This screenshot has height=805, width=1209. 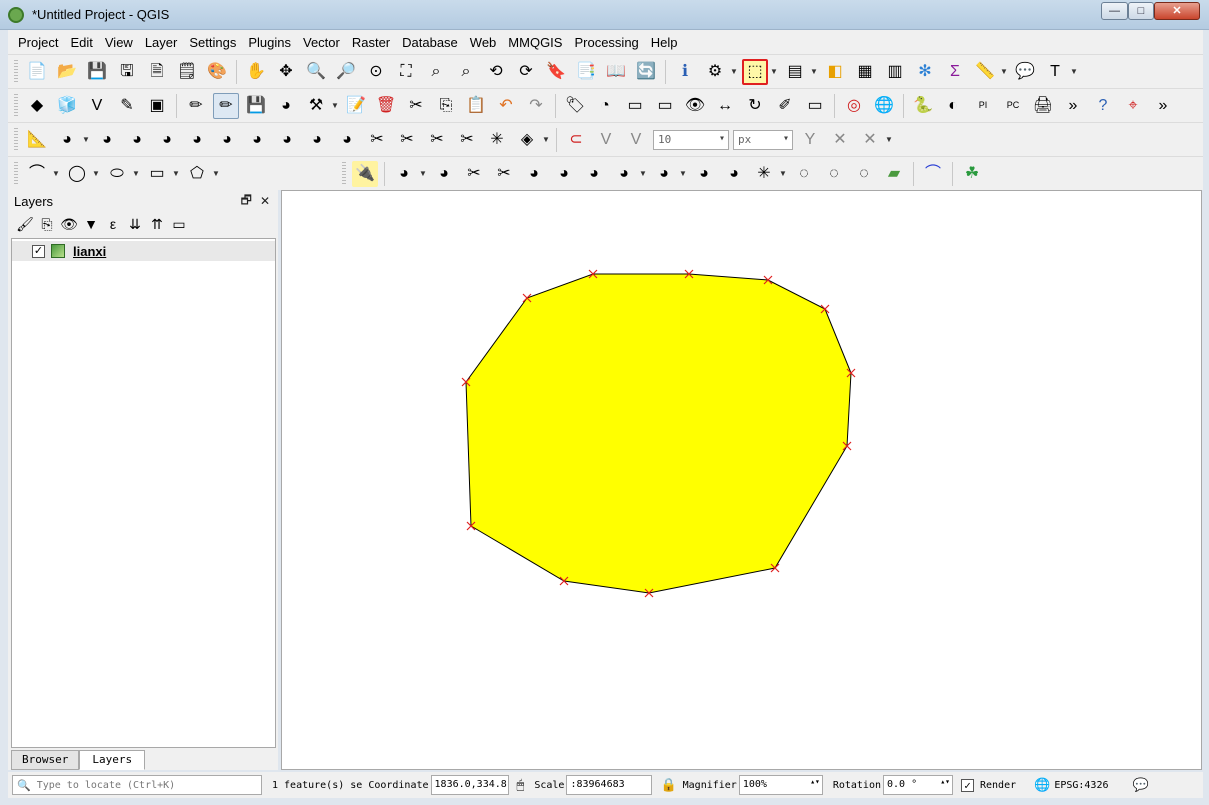 What do you see at coordinates (985, 72) in the screenshot?
I see `measure-icon: 📏` at bounding box center [985, 72].